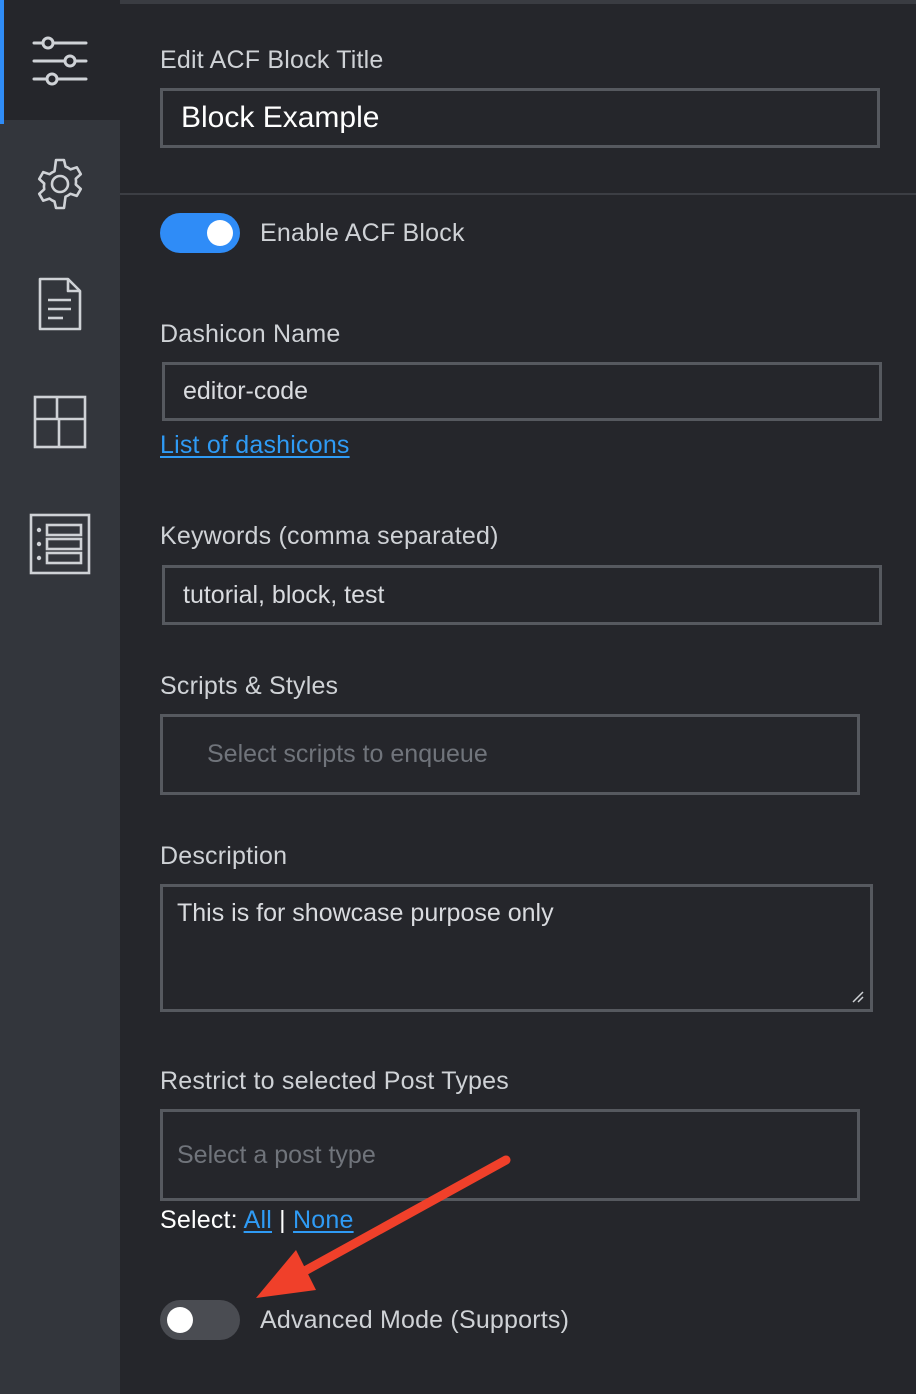 This screenshot has height=1394, width=916. I want to click on dashicon-value: editor-code, so click(246, 391).